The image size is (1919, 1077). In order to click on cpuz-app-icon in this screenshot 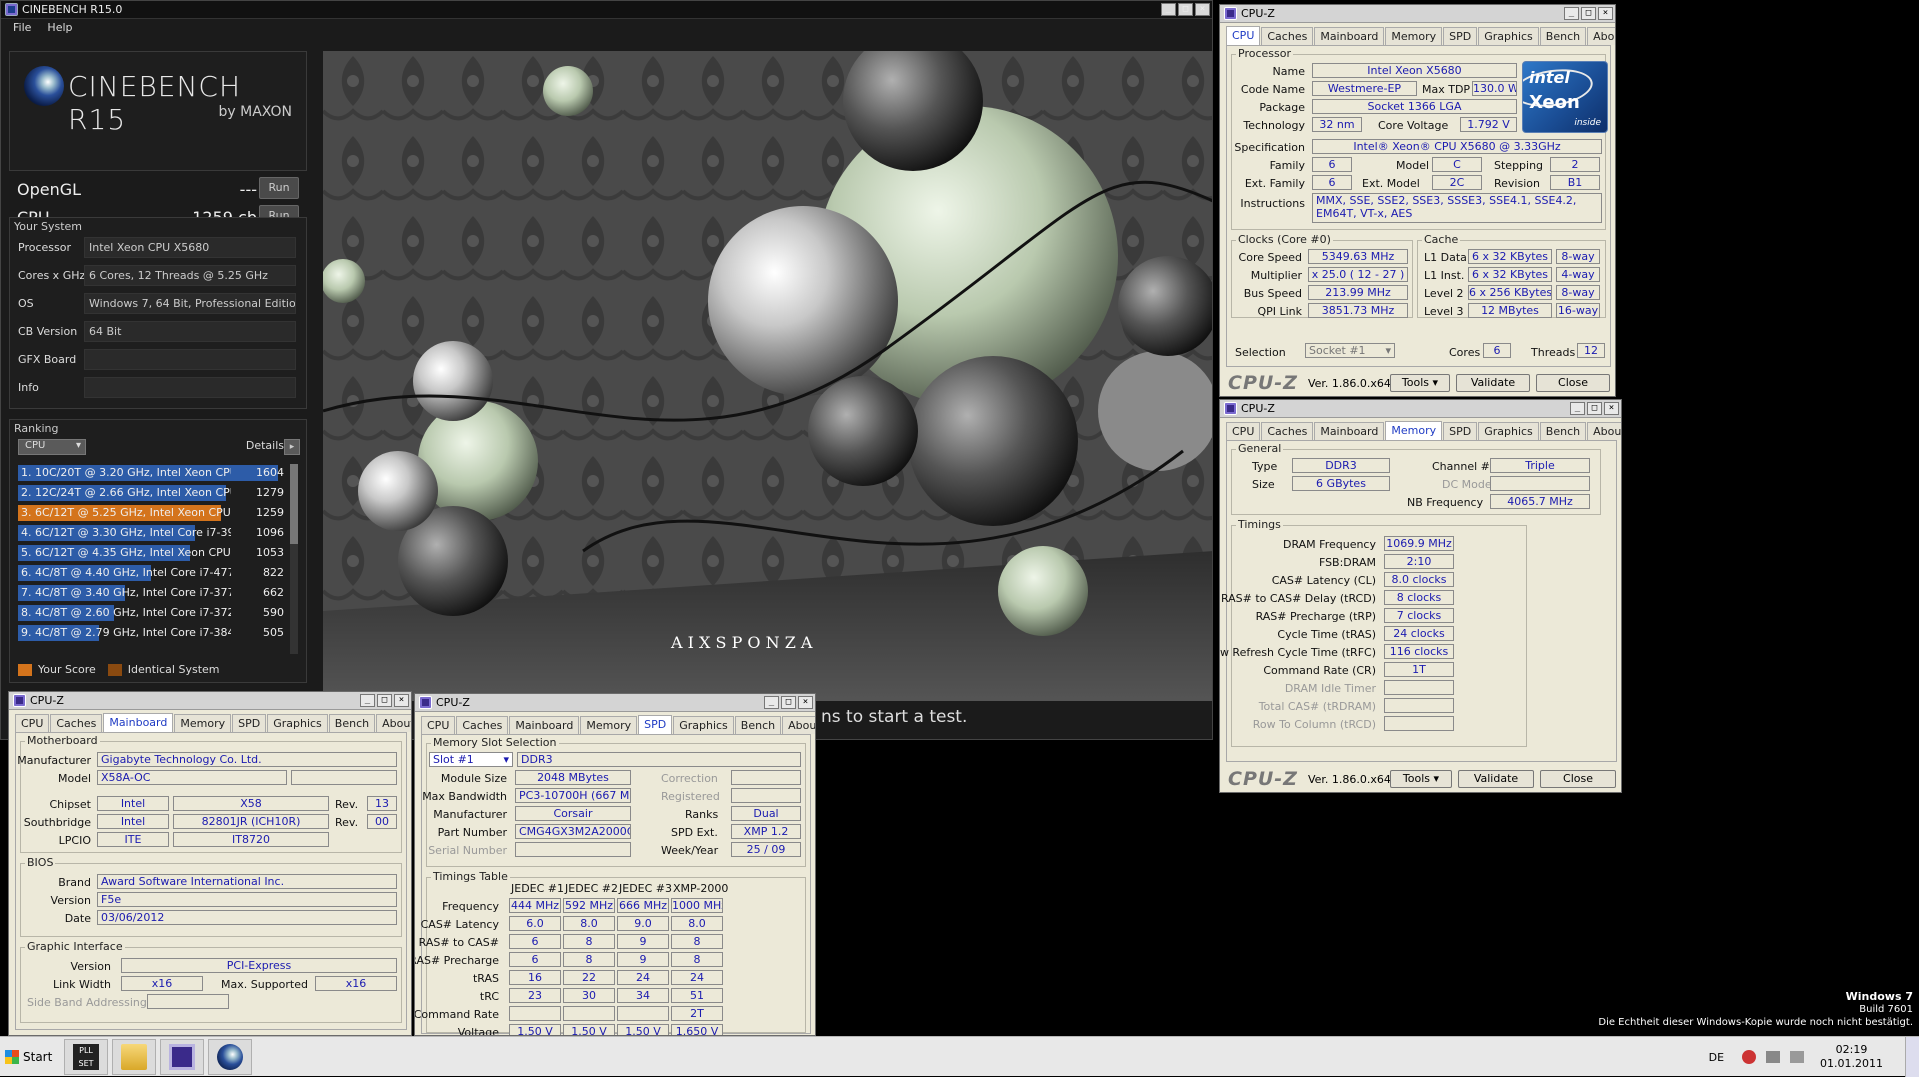, I will do `click(19, 700)`.